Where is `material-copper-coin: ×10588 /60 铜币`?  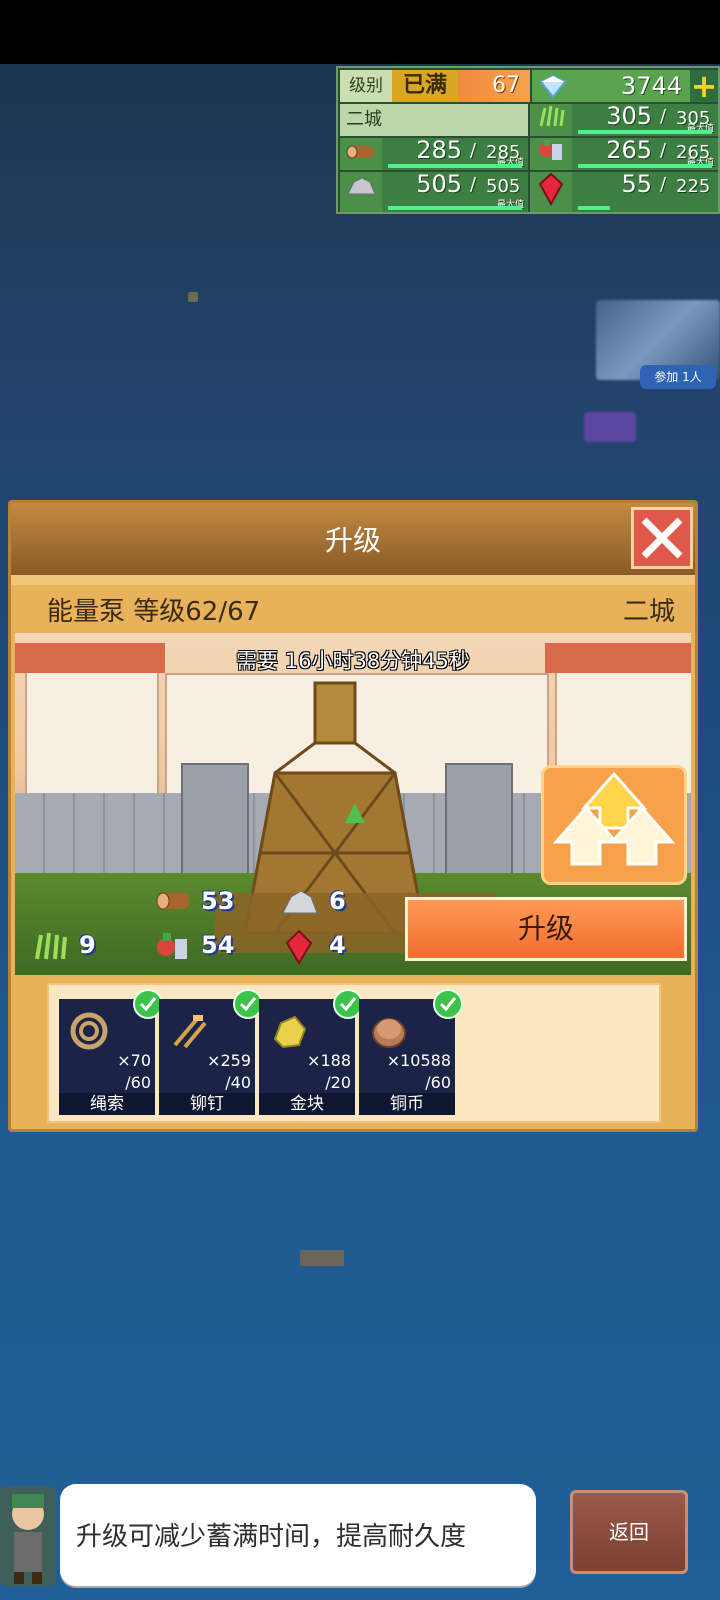 material-copper-coin: ×10588 /60 铜币 is located at coordinates (411, 1052).